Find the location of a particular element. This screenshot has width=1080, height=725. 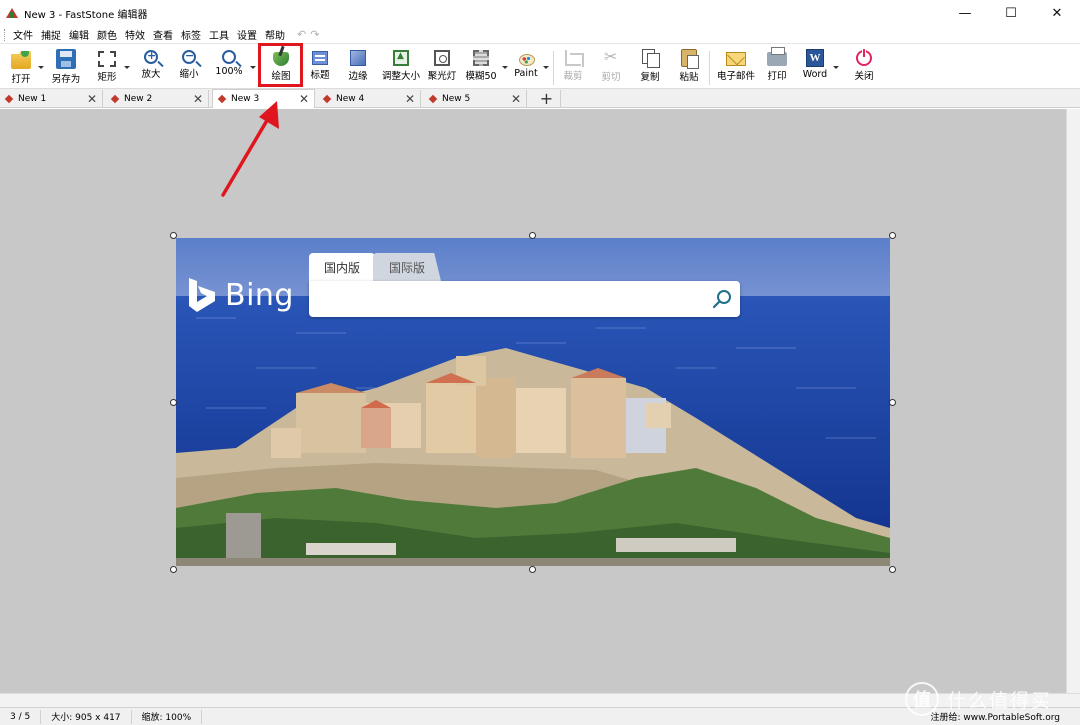

tab-label: New 1 is located at coordinates (32, 98).